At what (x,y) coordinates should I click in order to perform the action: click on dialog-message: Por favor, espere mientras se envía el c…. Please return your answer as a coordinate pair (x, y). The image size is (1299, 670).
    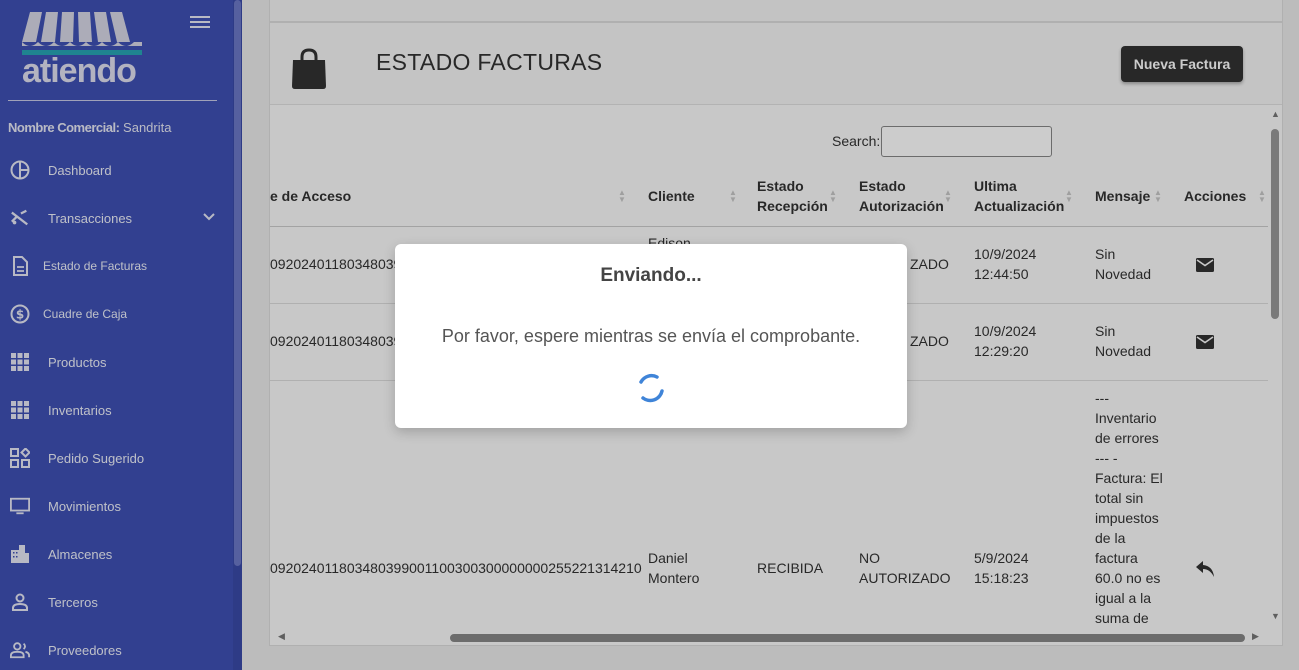
    Looking at the image, I should click on (651, 336).